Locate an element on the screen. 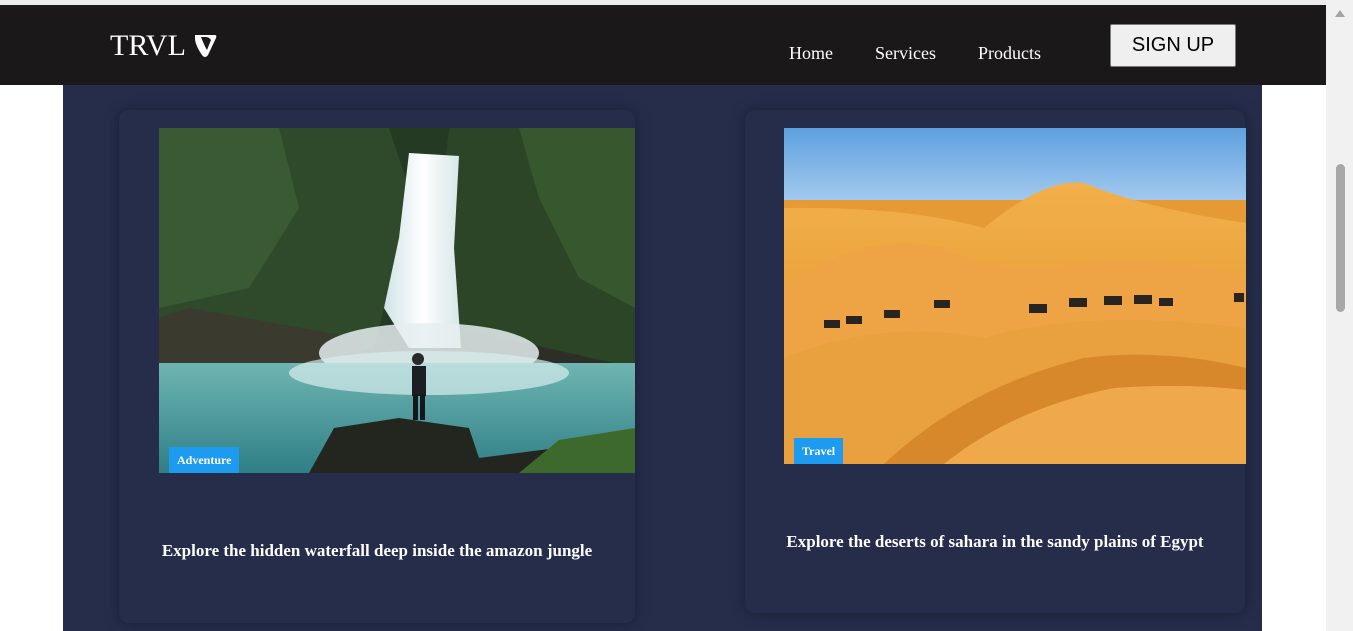  scroll-up-arrow-icon is located at coordinates (1340, 13).